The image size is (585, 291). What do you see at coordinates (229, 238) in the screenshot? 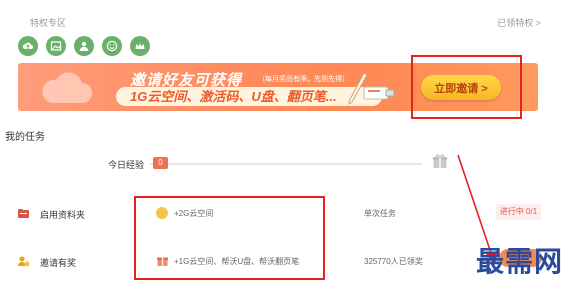
I see `annotation-box-rewards` at bounding box center [229, 238].